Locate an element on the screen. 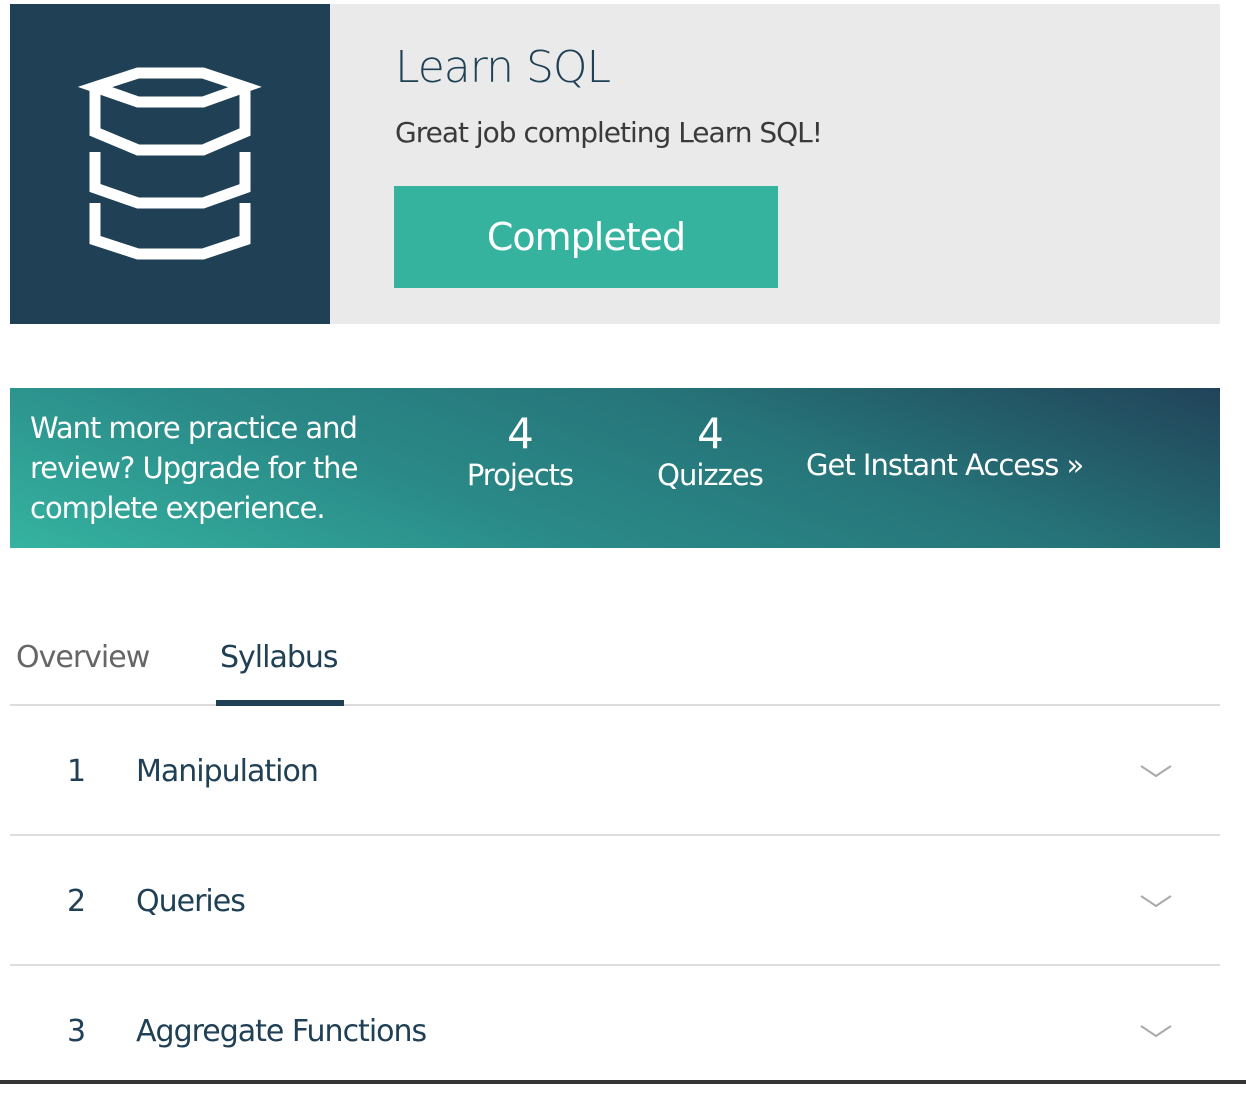  projects-count: 4 is located at coordinates (520, 433).